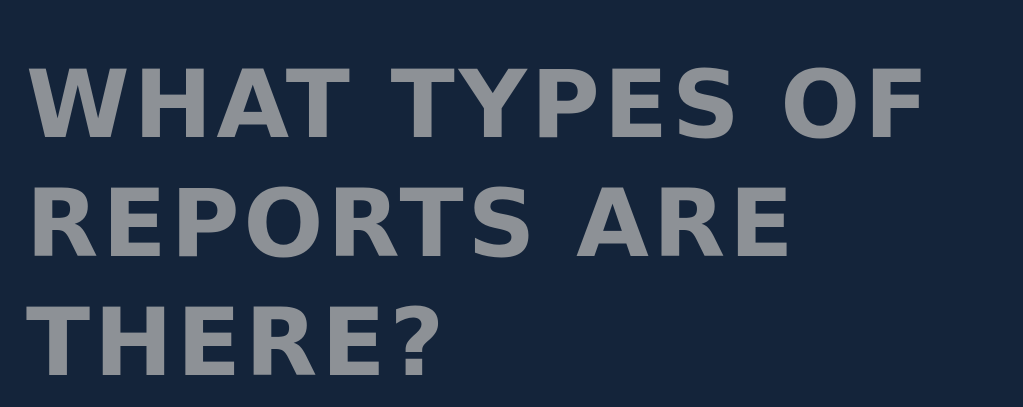 This screenshot has width=1023, height=407. I want to click on title-line-3: THERE?, so click(237, 343).